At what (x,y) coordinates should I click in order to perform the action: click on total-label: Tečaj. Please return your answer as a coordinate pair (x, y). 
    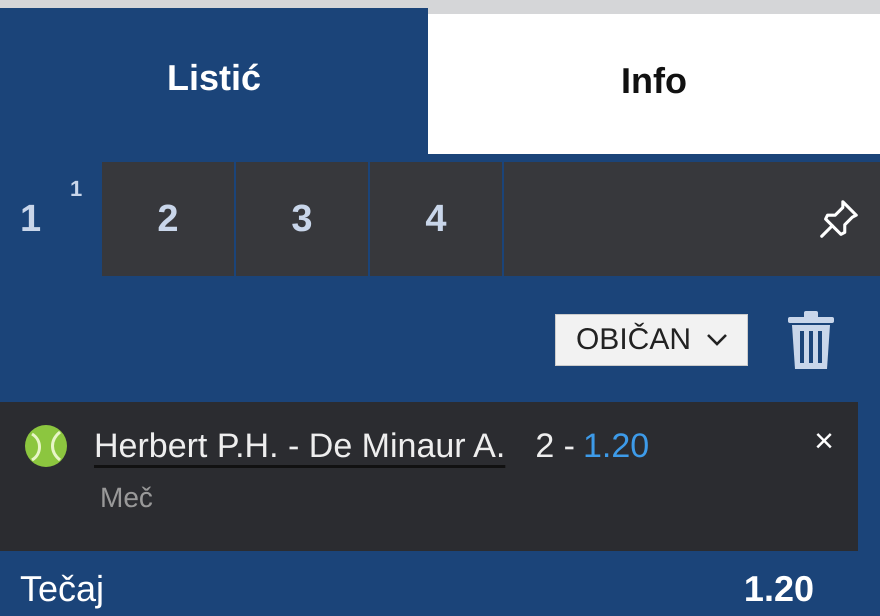
    Looking at the image, I should click on (62, 589).